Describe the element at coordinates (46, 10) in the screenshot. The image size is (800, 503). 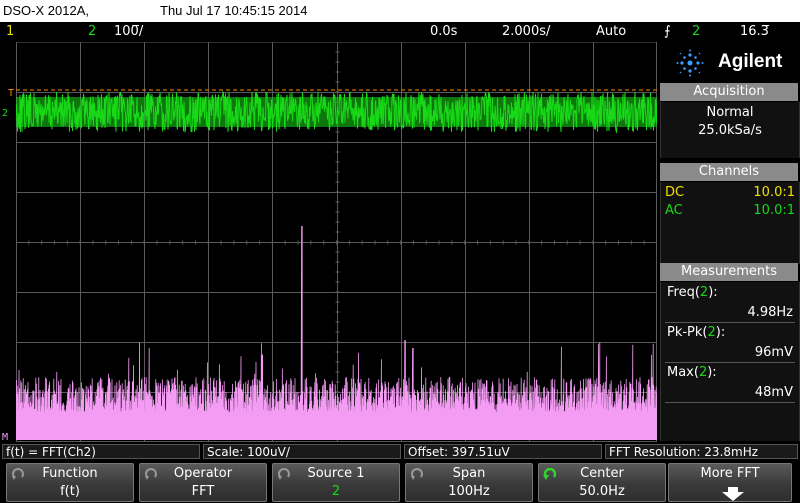
I see `instrument-model: DSO-X 2012A,` at that location.